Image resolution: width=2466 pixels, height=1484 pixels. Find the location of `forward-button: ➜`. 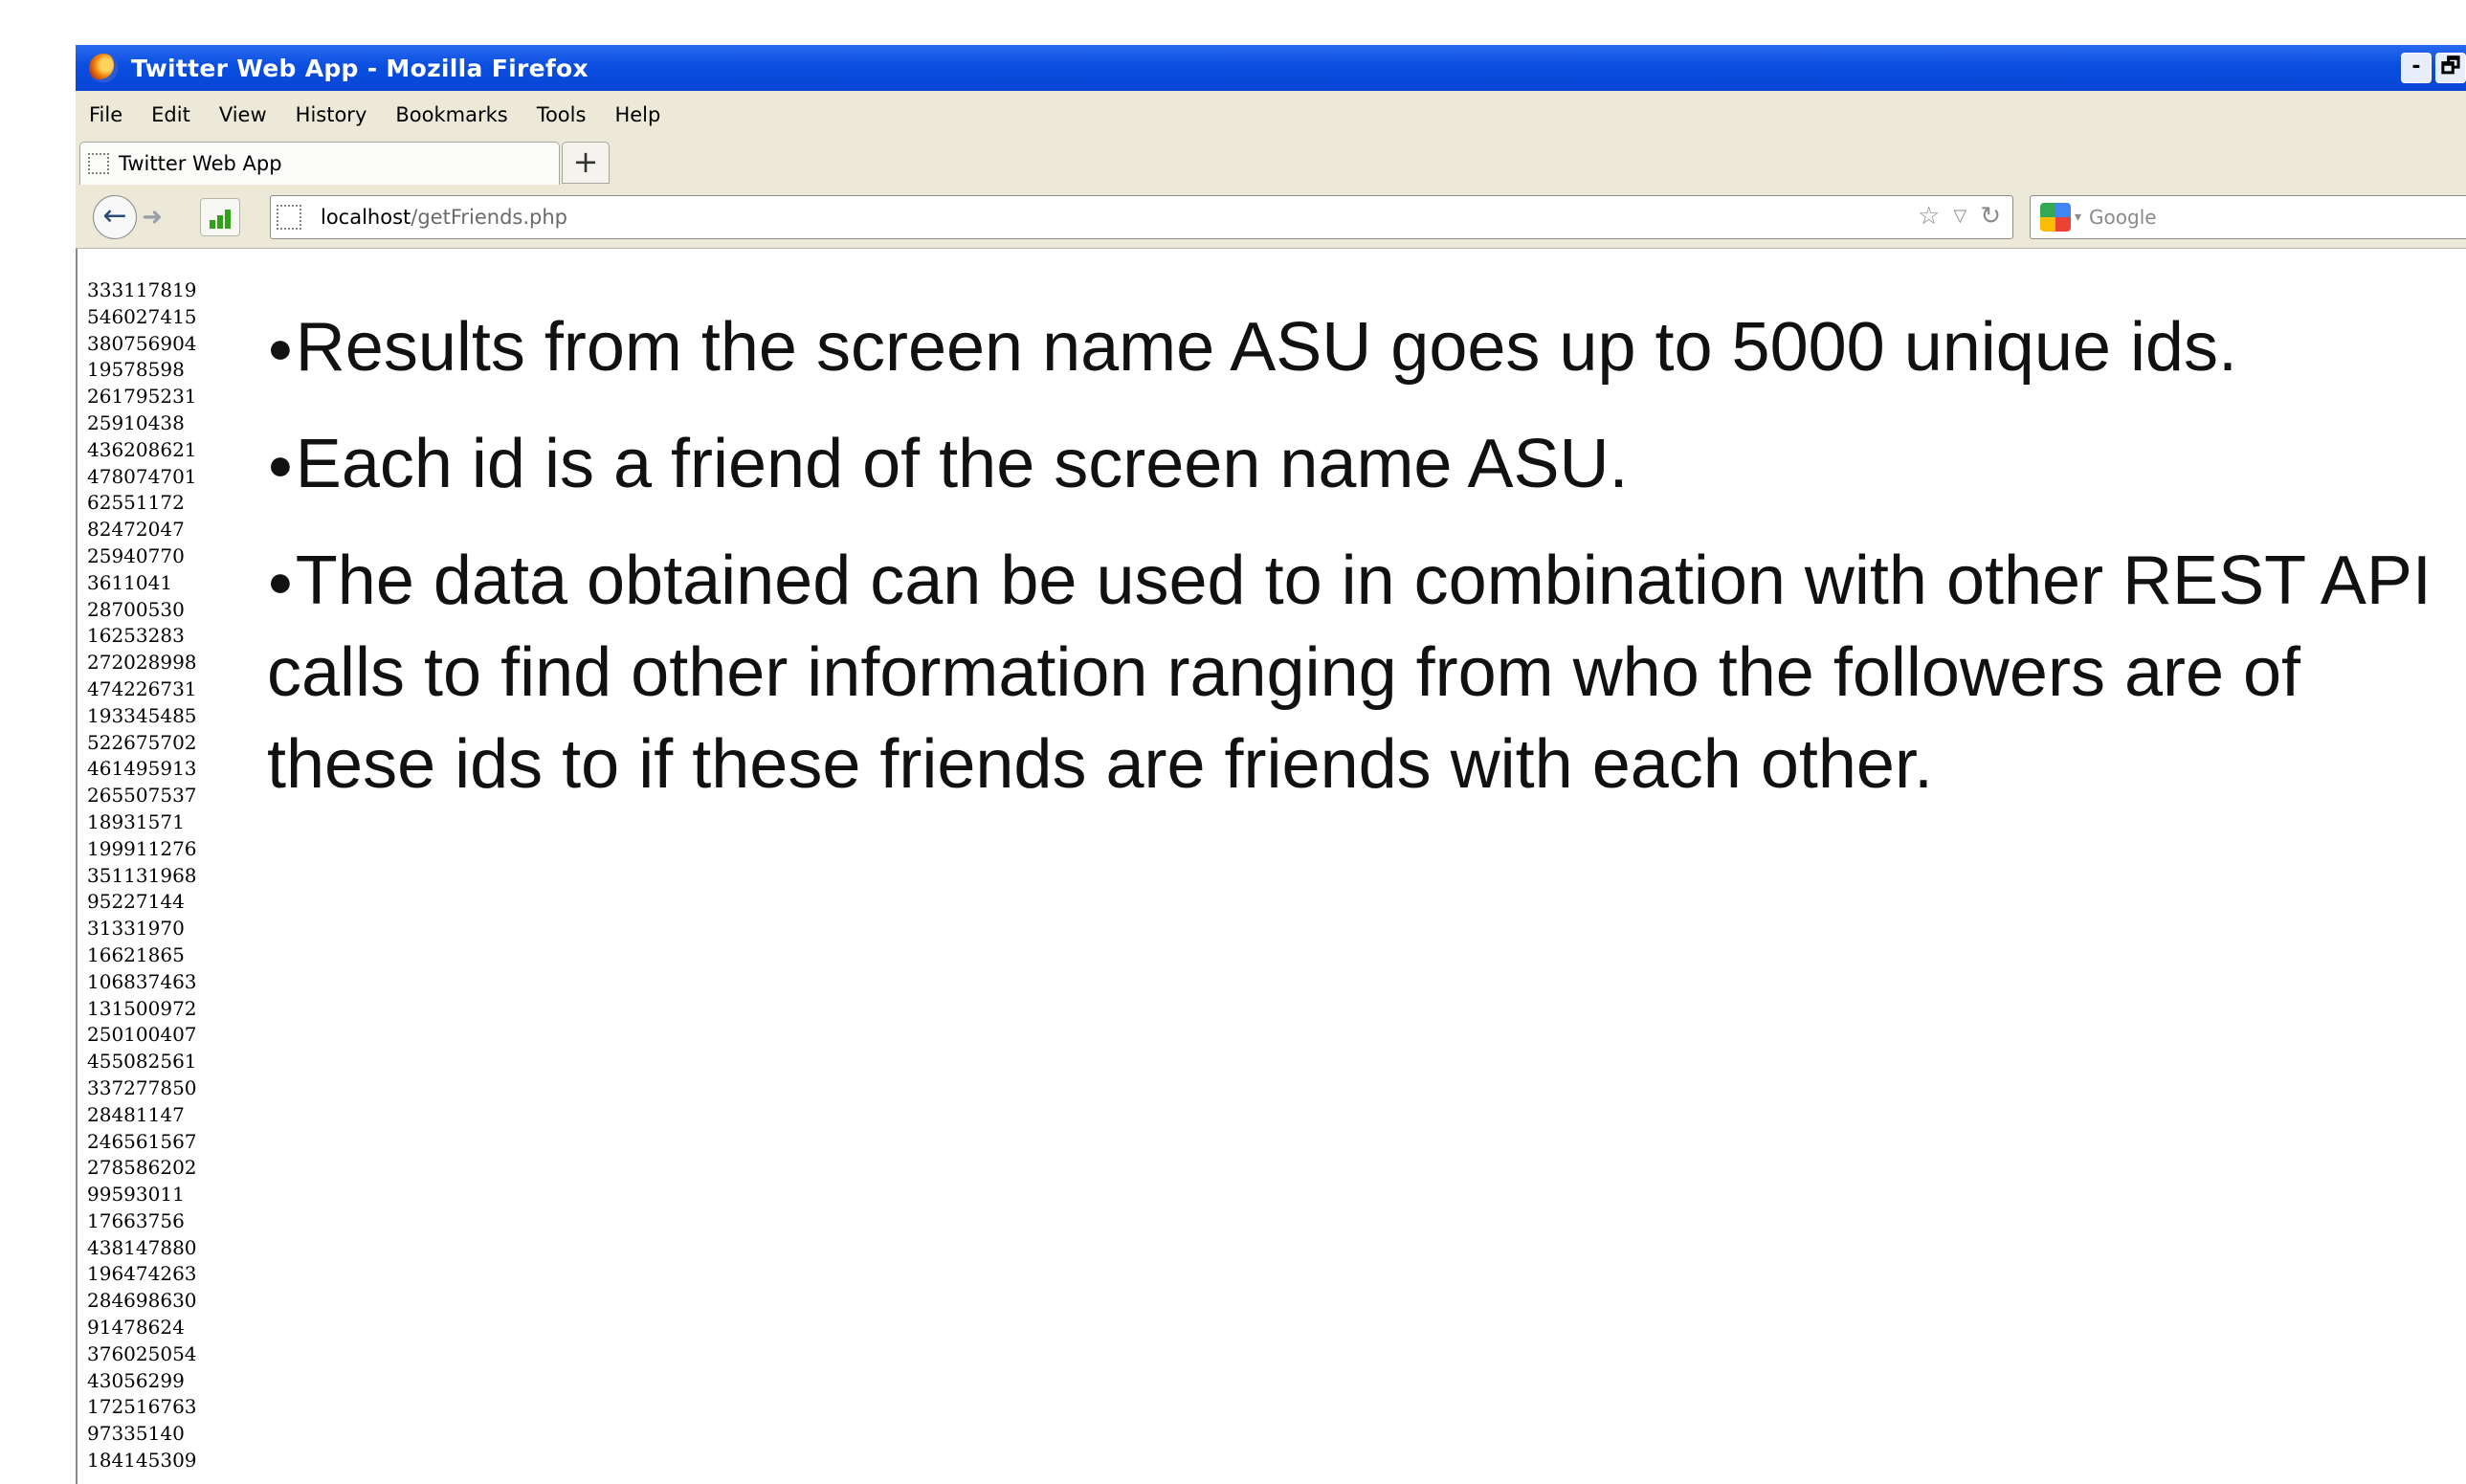

forward-button: ➜ is located at coordinates (152, 217).